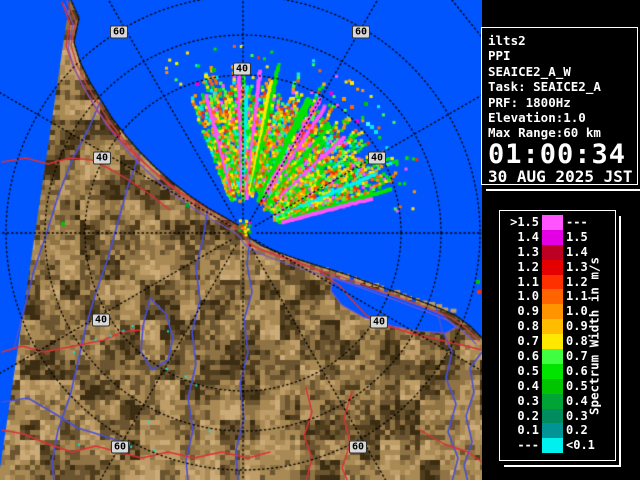 This screenshot has height=480, width=640. Describe the element at coordinates (528, 370) in the screenshot. I see `legend-left-label: 0.5` at that location.